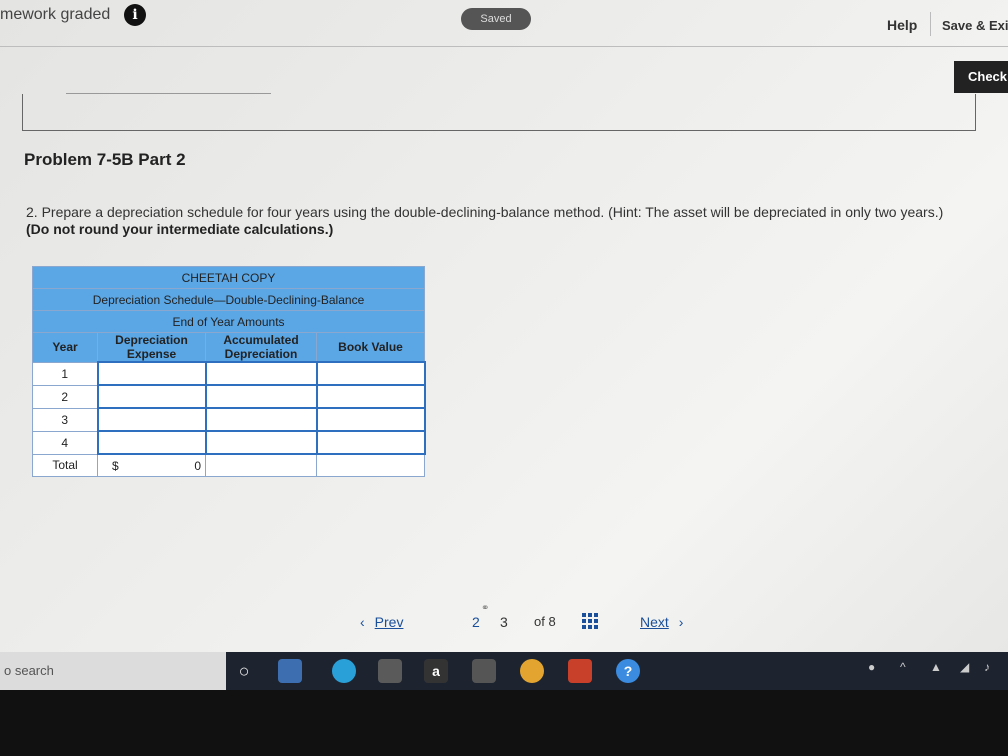 Image resolution: width=1008 pixels, height=756 pixels. What do you see at coordinates (871, 667) in the screenshot?
I see `tray-help-icon: ●` at bounding box center [871, 667].